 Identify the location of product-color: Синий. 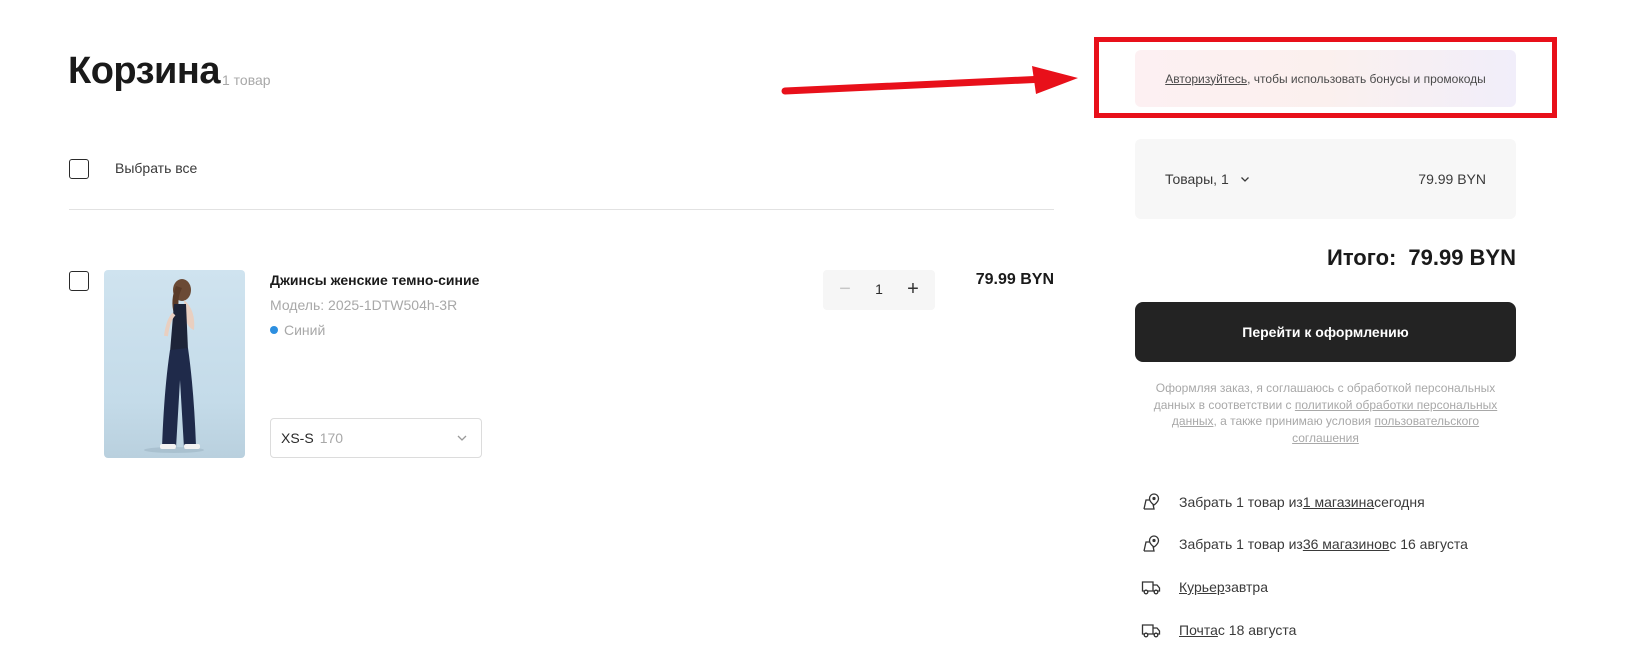
(297, 330).